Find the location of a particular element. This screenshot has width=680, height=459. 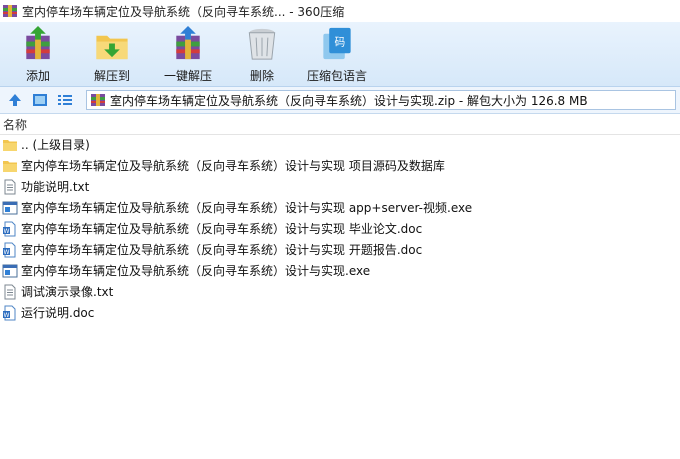

archive-language-icon: 码 is located at coordinates (337, 43).